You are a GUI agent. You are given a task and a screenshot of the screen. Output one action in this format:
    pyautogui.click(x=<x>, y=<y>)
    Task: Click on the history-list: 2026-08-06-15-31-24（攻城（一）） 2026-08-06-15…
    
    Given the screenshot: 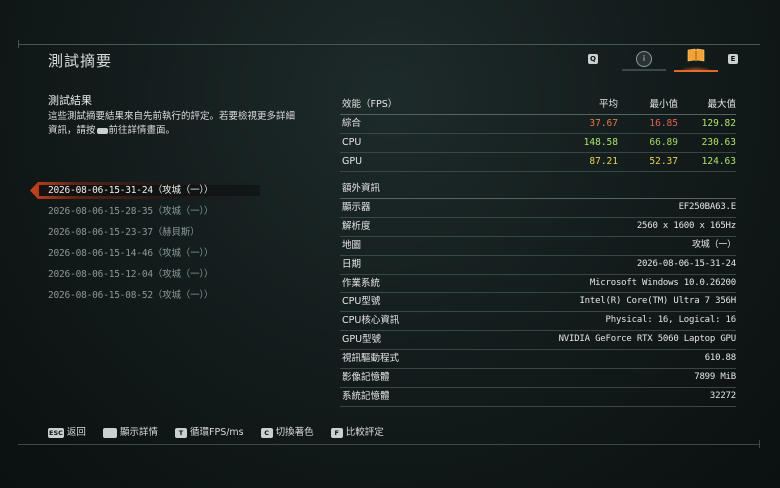 What is the action you would take?
    pyautogui.click(x=160, y=243)
    